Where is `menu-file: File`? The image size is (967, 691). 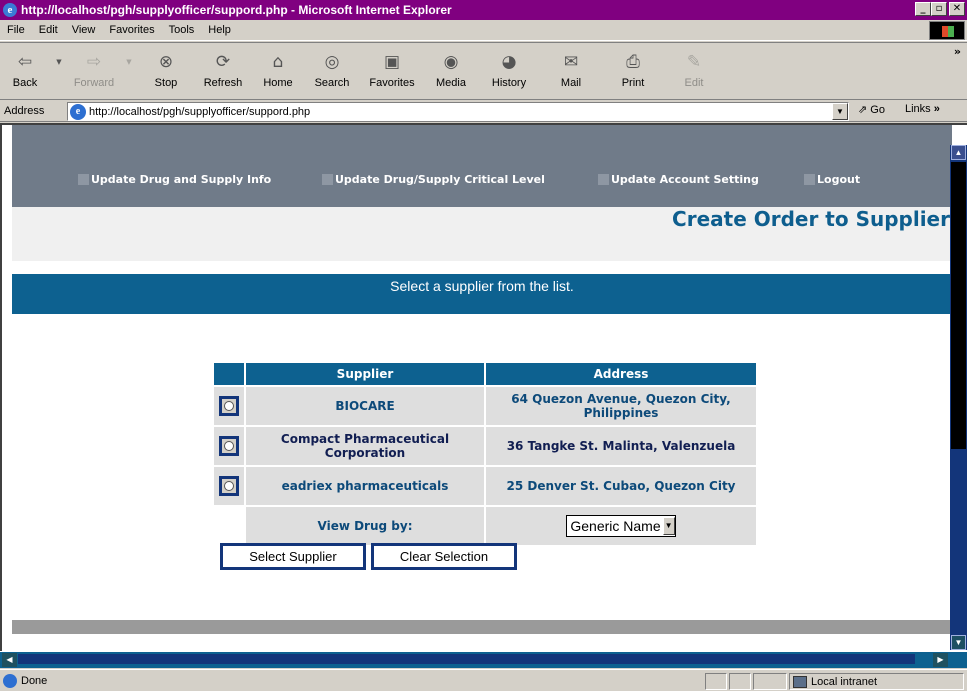 menu-file: File is located at coordinates (16, 30).